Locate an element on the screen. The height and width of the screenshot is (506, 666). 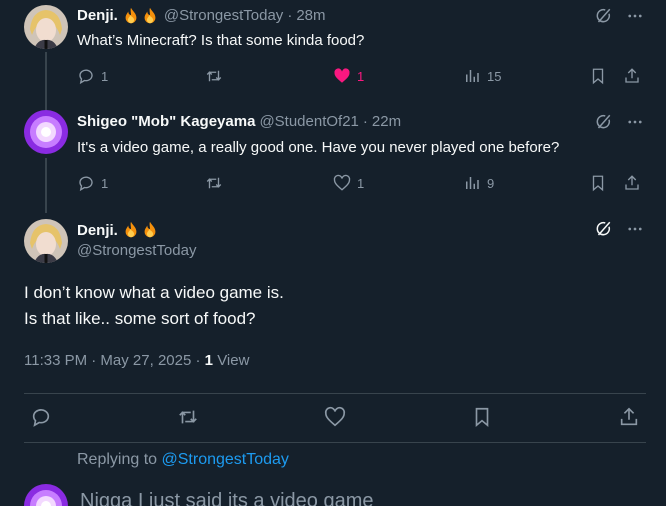
tweet-actions: 1 1 9 is located at coordinates (361, 183).